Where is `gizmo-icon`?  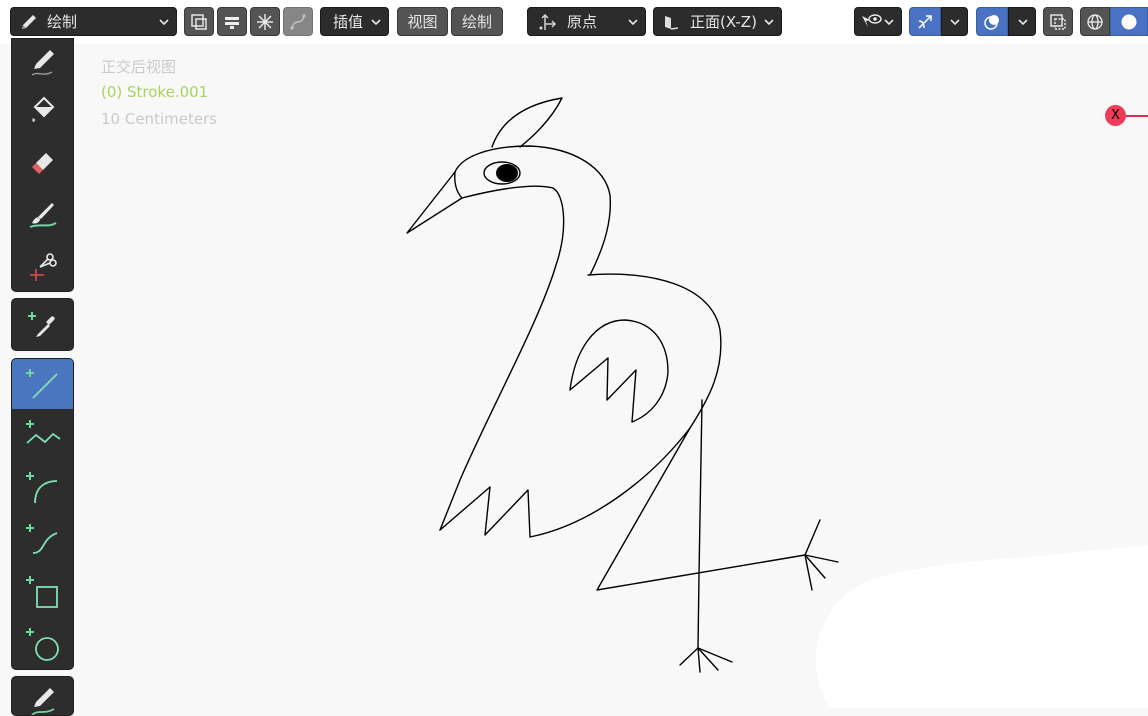 gizmo-icon is located at coordinates (925, 22).